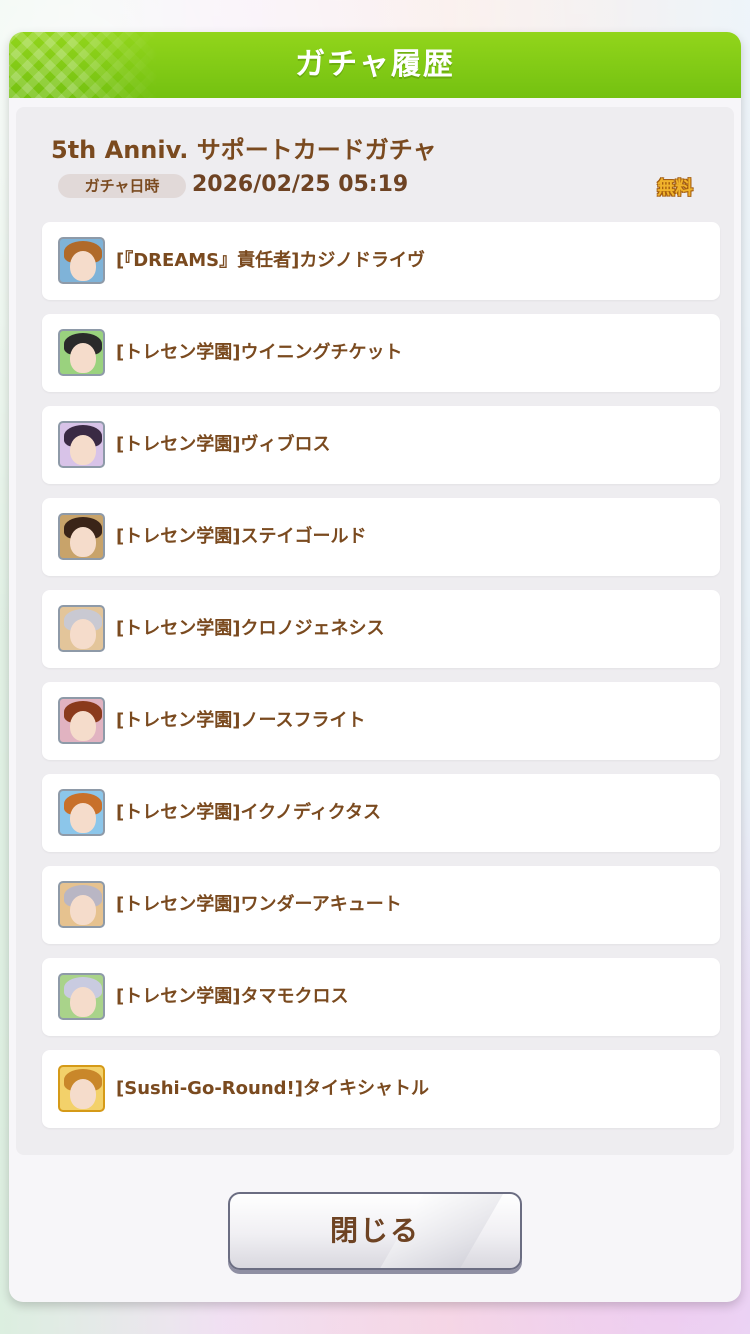 The height and width of the screenshot is (1334, 750). I want to click on card-name: [トレセン学園]ワンダーアキュート, so click(259, 904).